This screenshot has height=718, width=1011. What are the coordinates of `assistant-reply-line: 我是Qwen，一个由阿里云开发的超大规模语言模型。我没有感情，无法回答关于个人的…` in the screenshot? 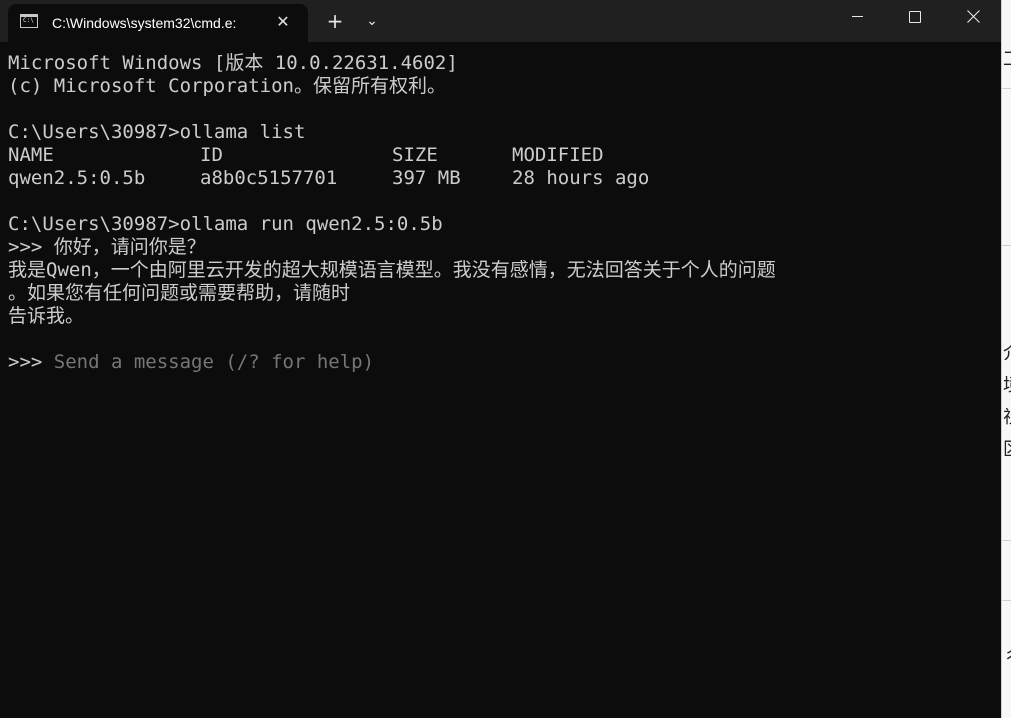 It's located at (392, 270).